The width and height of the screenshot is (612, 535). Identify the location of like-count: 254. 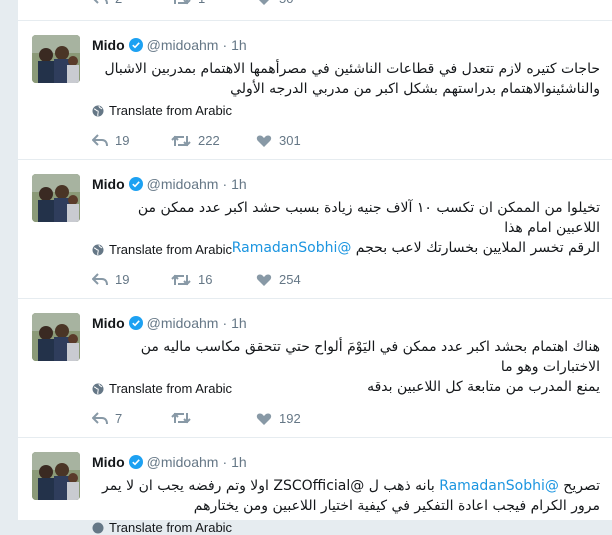
(290, 279).